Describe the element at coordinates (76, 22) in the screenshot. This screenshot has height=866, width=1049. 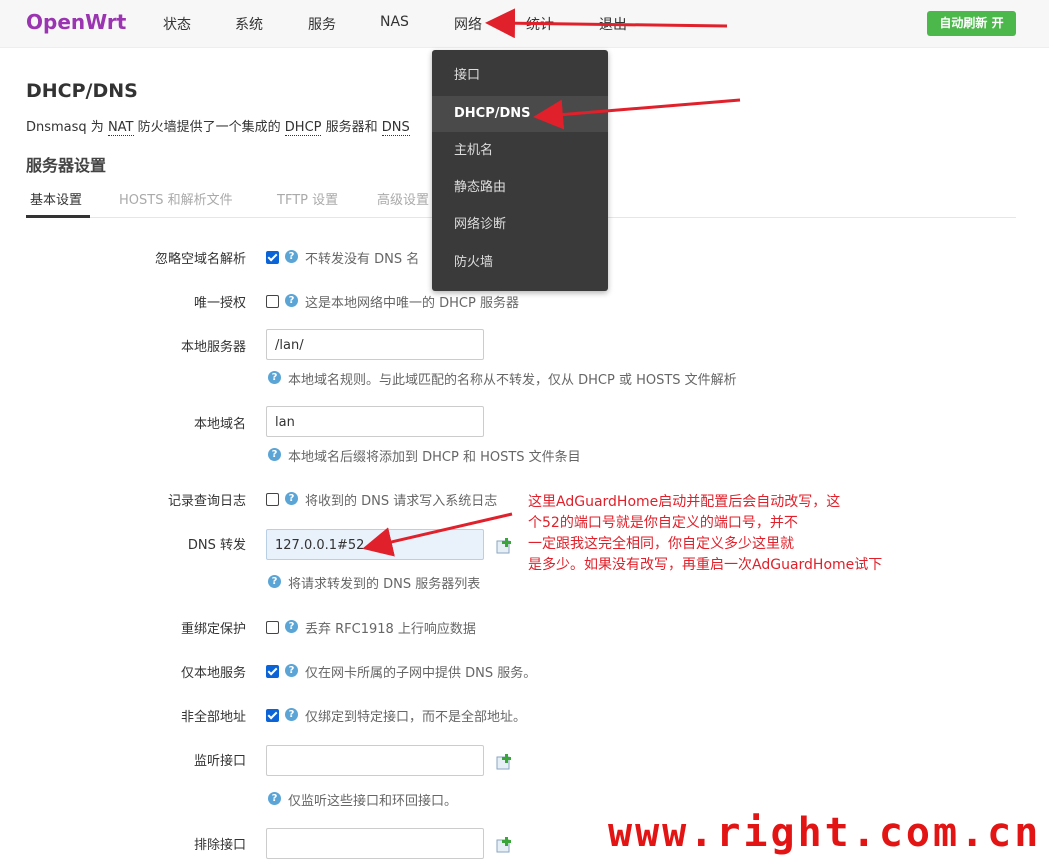
I see `brand-logo: OpenWrt` at that location.